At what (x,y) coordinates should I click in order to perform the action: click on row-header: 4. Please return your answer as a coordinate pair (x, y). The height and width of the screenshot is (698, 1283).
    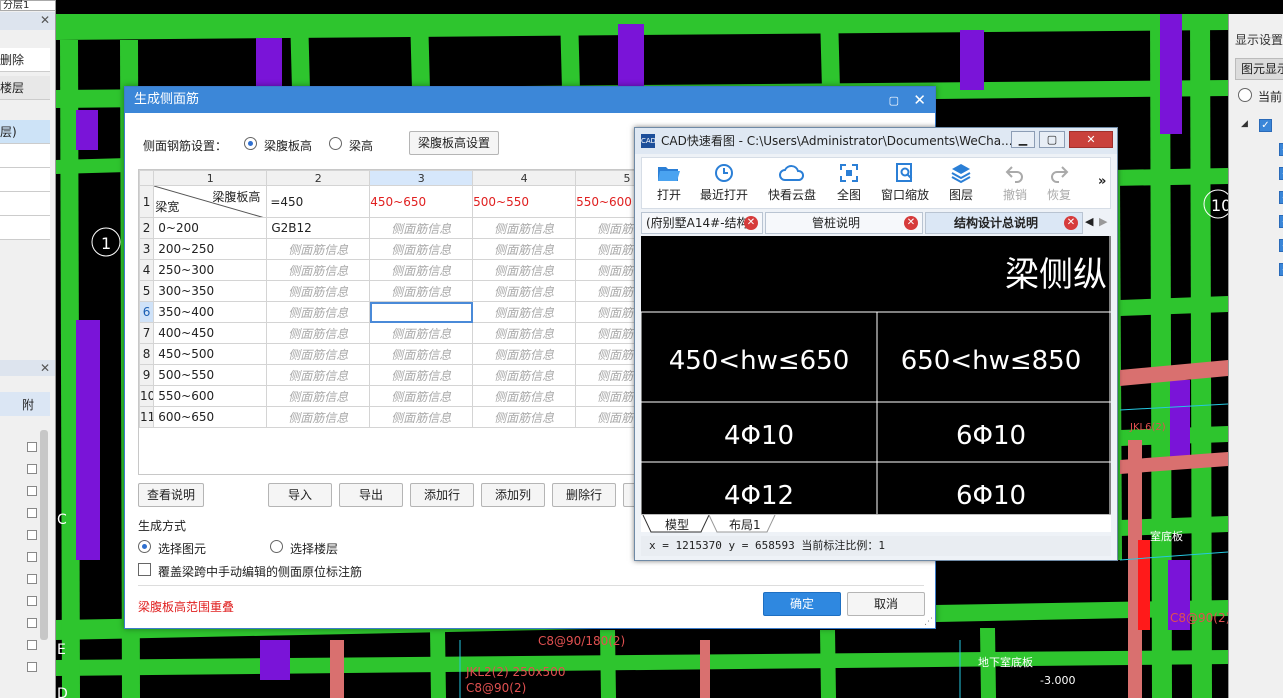
    Looking at the image, I should click on (147, 270).